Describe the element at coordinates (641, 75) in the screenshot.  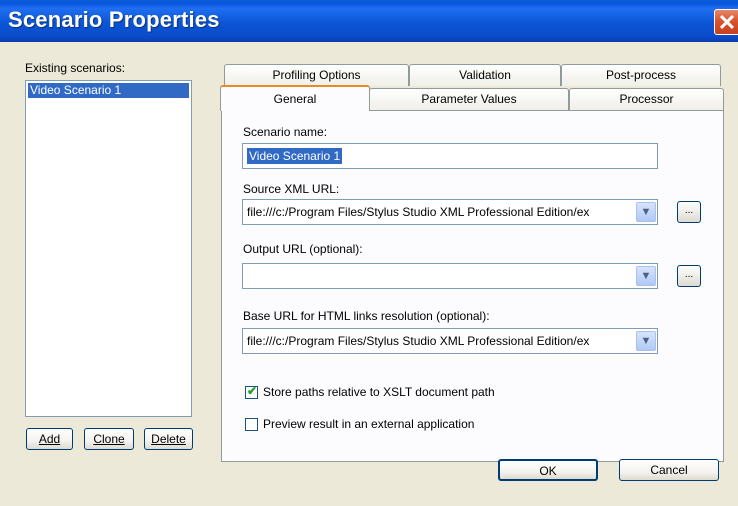
I see `tab-post-process: Post-process` at that location.